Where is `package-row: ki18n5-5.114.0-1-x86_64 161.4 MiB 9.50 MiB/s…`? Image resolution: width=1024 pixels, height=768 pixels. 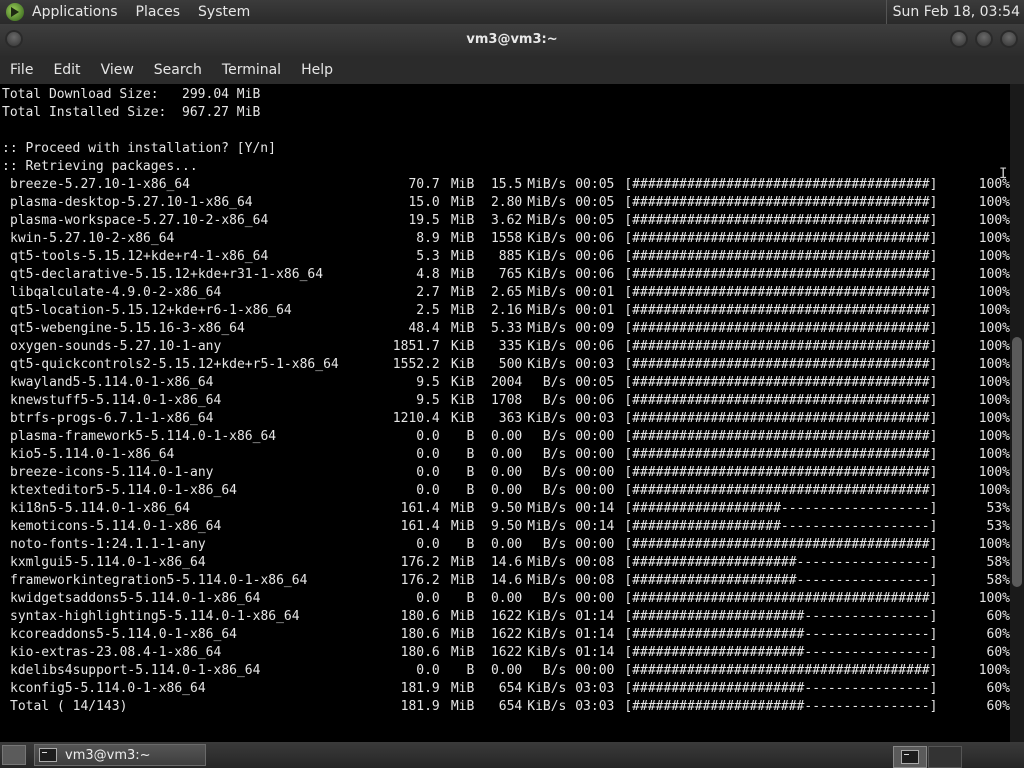 package-row: ki18n5-5.114.0-1-x86_64 161.4 MiB 9.50 MiB/s… is located at coordinates (506, 509).